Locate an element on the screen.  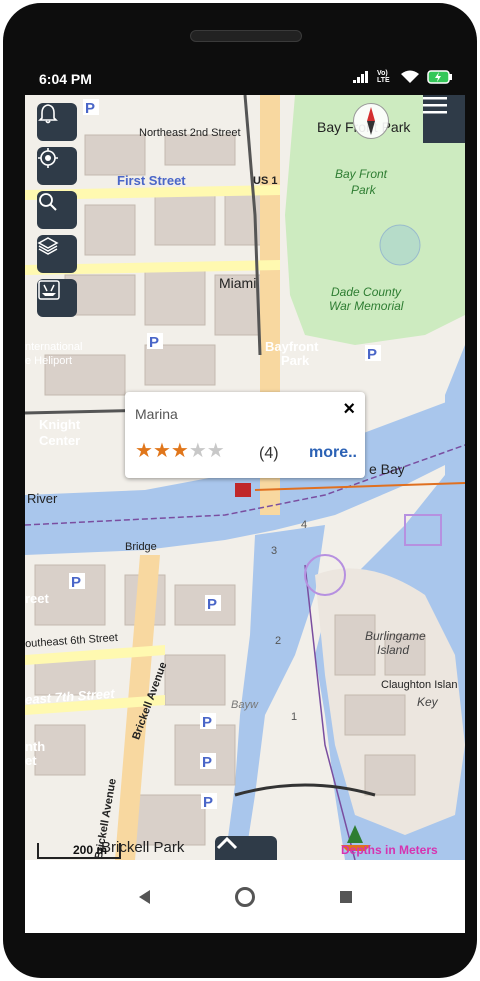
label-e-bay: e Bay is located at coordinates (387, 469).